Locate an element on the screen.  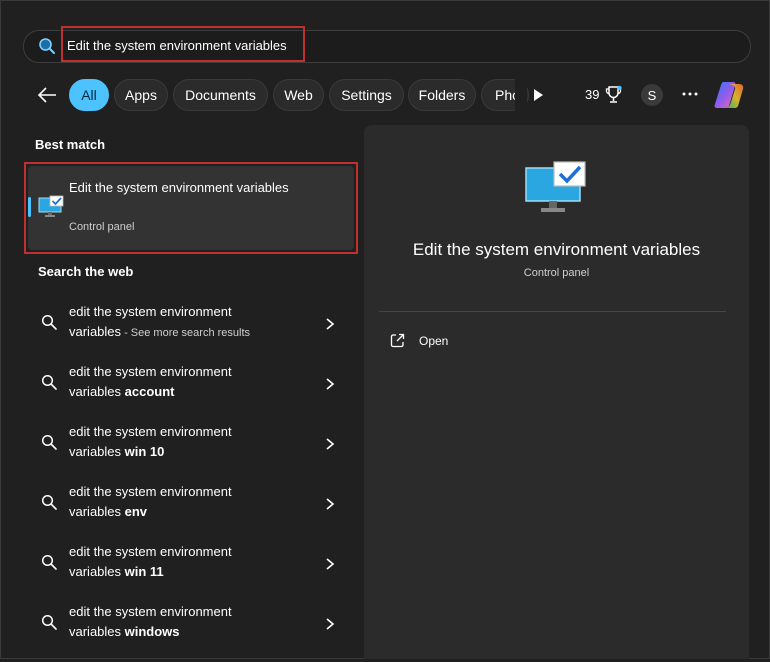
filter-documents: Documents is located at coordinates (220, 95).